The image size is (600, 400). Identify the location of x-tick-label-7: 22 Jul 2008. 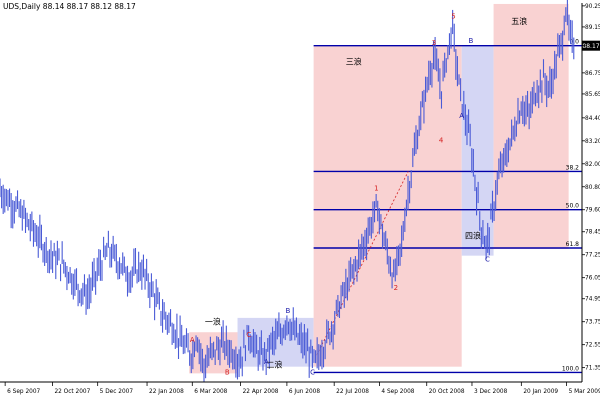
(352, 392).